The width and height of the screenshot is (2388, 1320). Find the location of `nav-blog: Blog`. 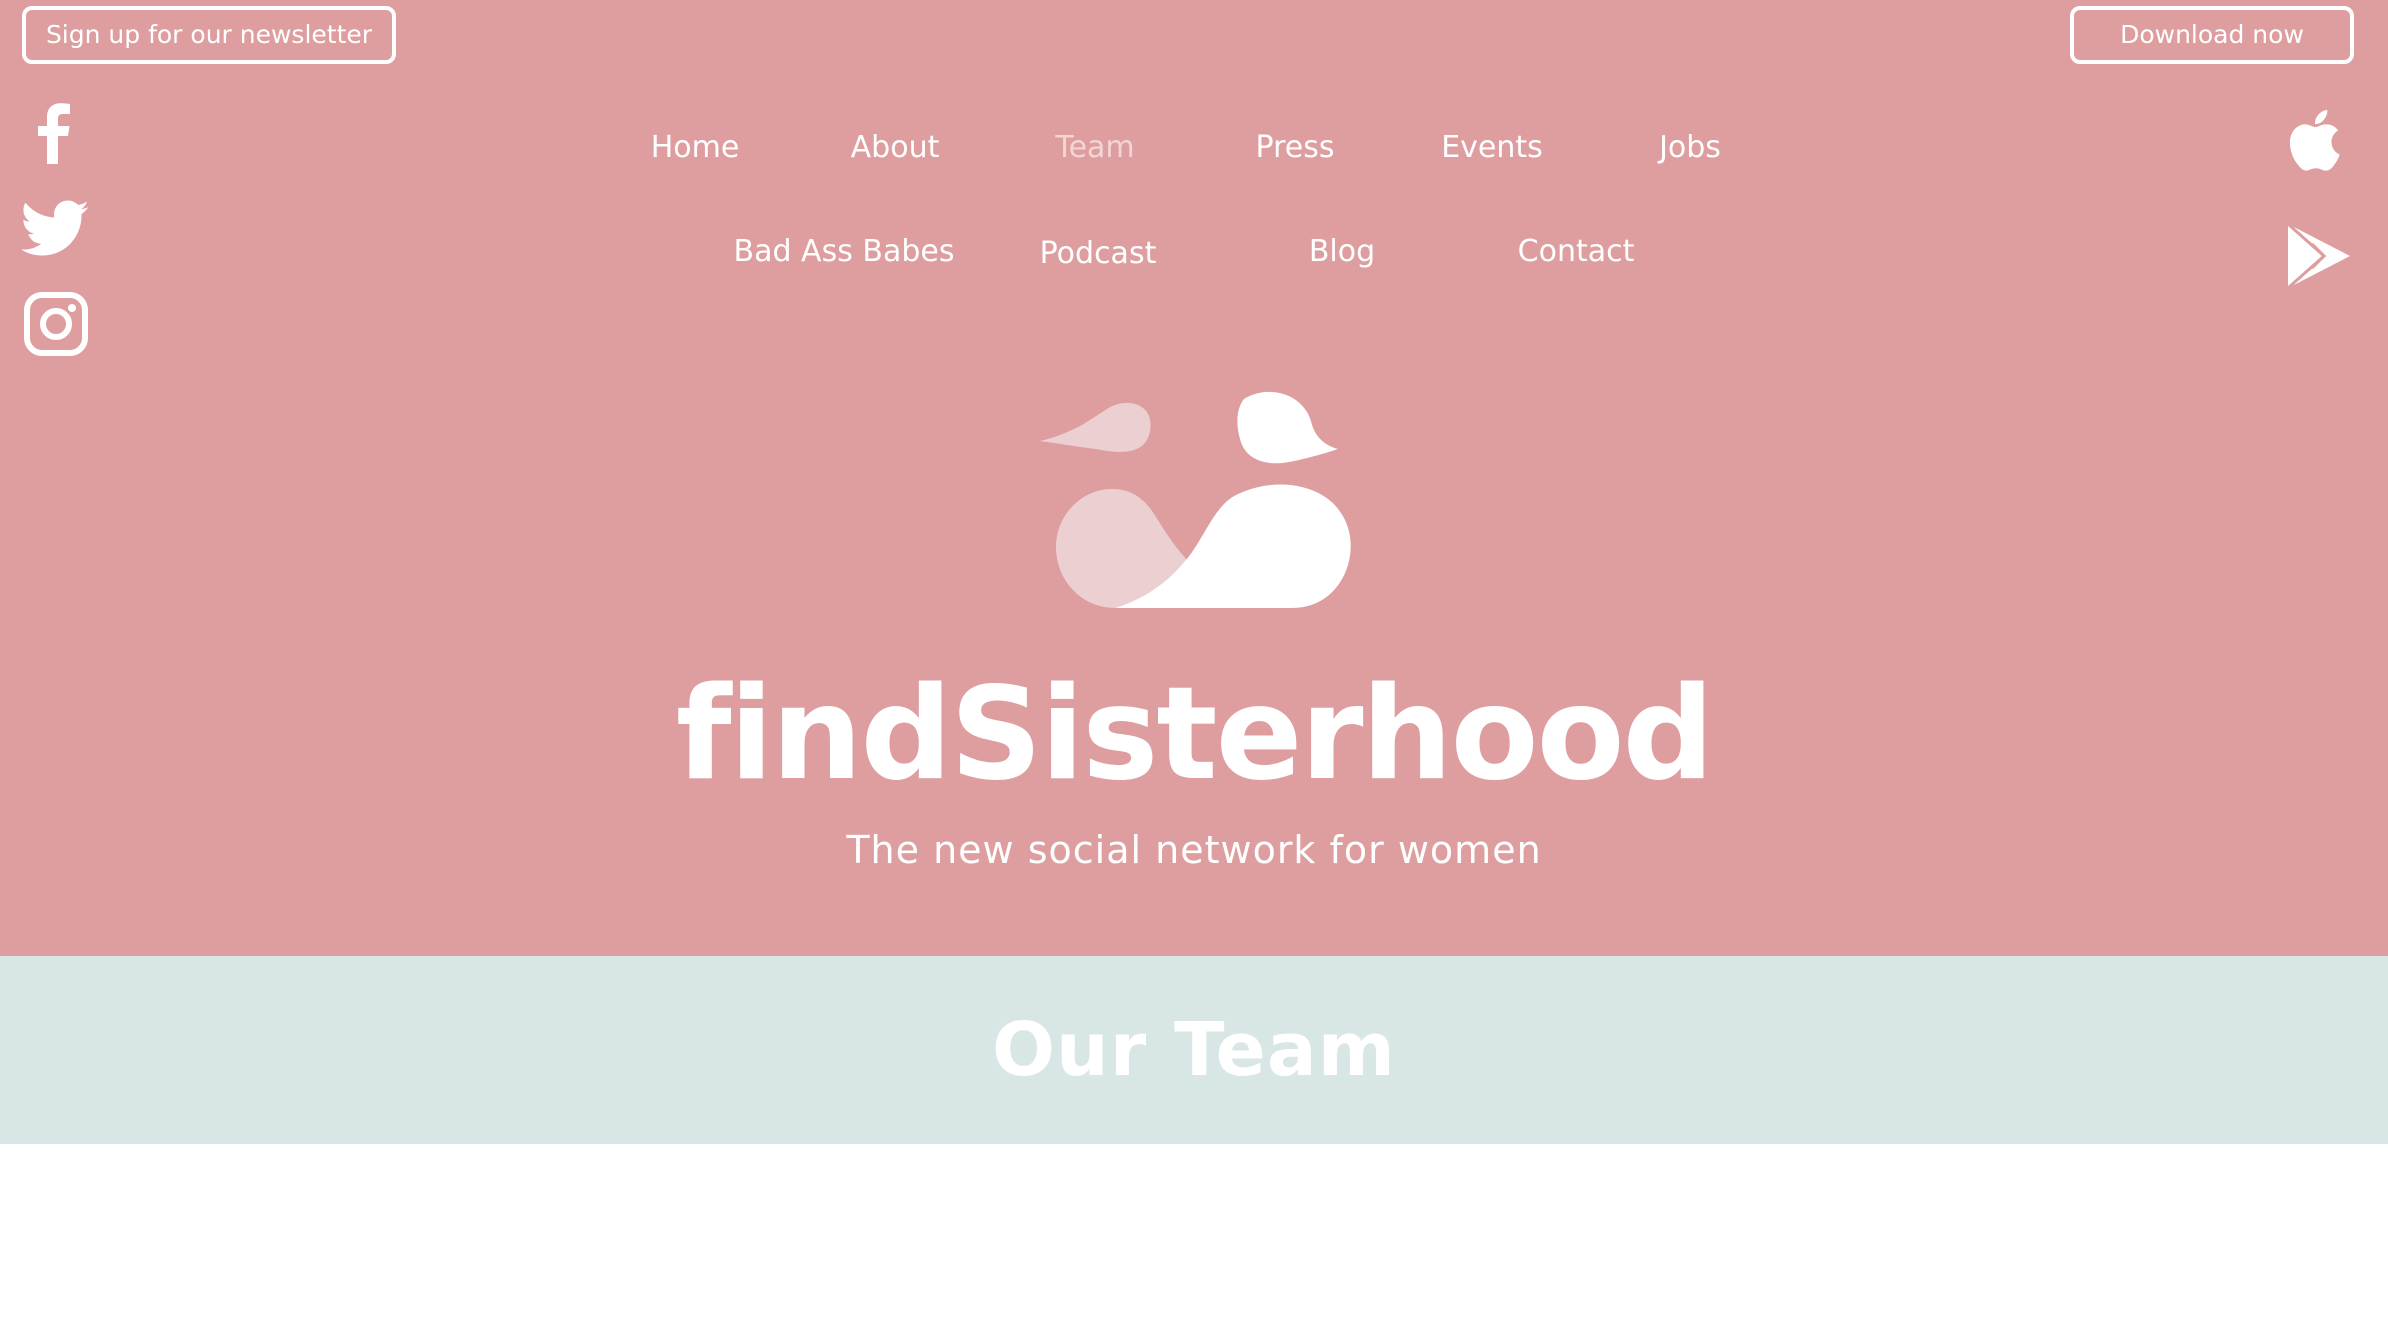

nav-blog: Blog is located at coordinates (1342, 252).